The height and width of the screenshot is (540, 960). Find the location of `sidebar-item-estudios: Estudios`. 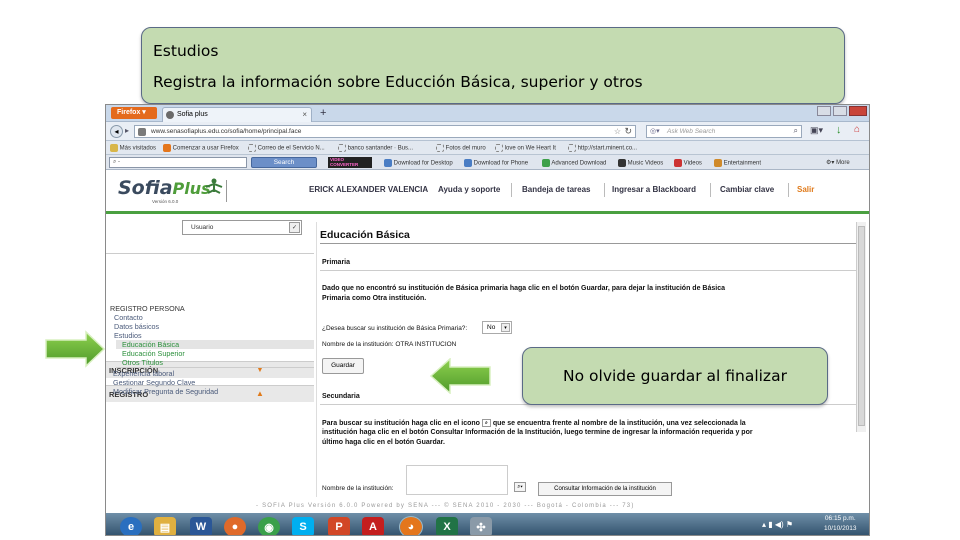

sidebar-item-estudios: Estudios is located at coordinates (128, 335).